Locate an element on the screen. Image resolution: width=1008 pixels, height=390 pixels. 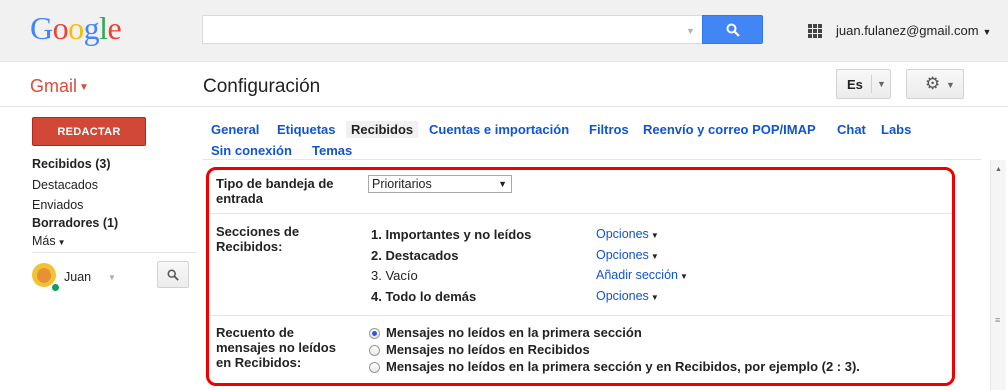
radio-label: Mensajes no leídos en Recibidos is located at coordinates (488, 349).